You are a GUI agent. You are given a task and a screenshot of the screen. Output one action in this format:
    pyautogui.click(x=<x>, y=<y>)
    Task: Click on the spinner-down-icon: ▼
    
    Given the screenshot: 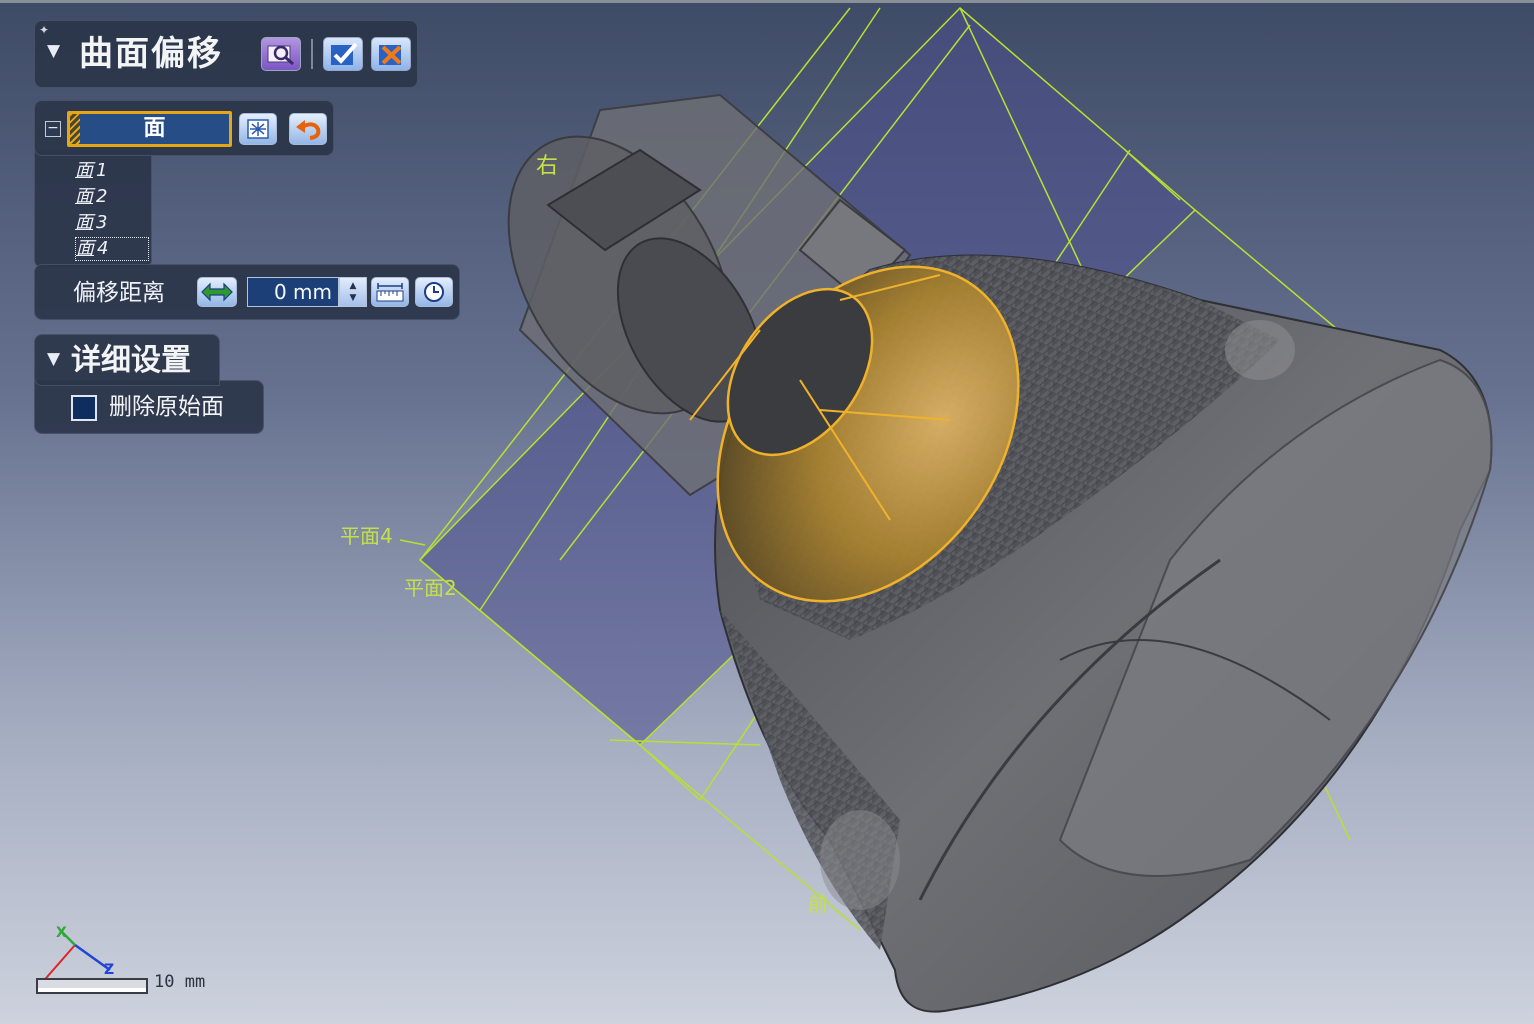 What is the action you would take?
    pyautogui.click(x=353, y=298)
    